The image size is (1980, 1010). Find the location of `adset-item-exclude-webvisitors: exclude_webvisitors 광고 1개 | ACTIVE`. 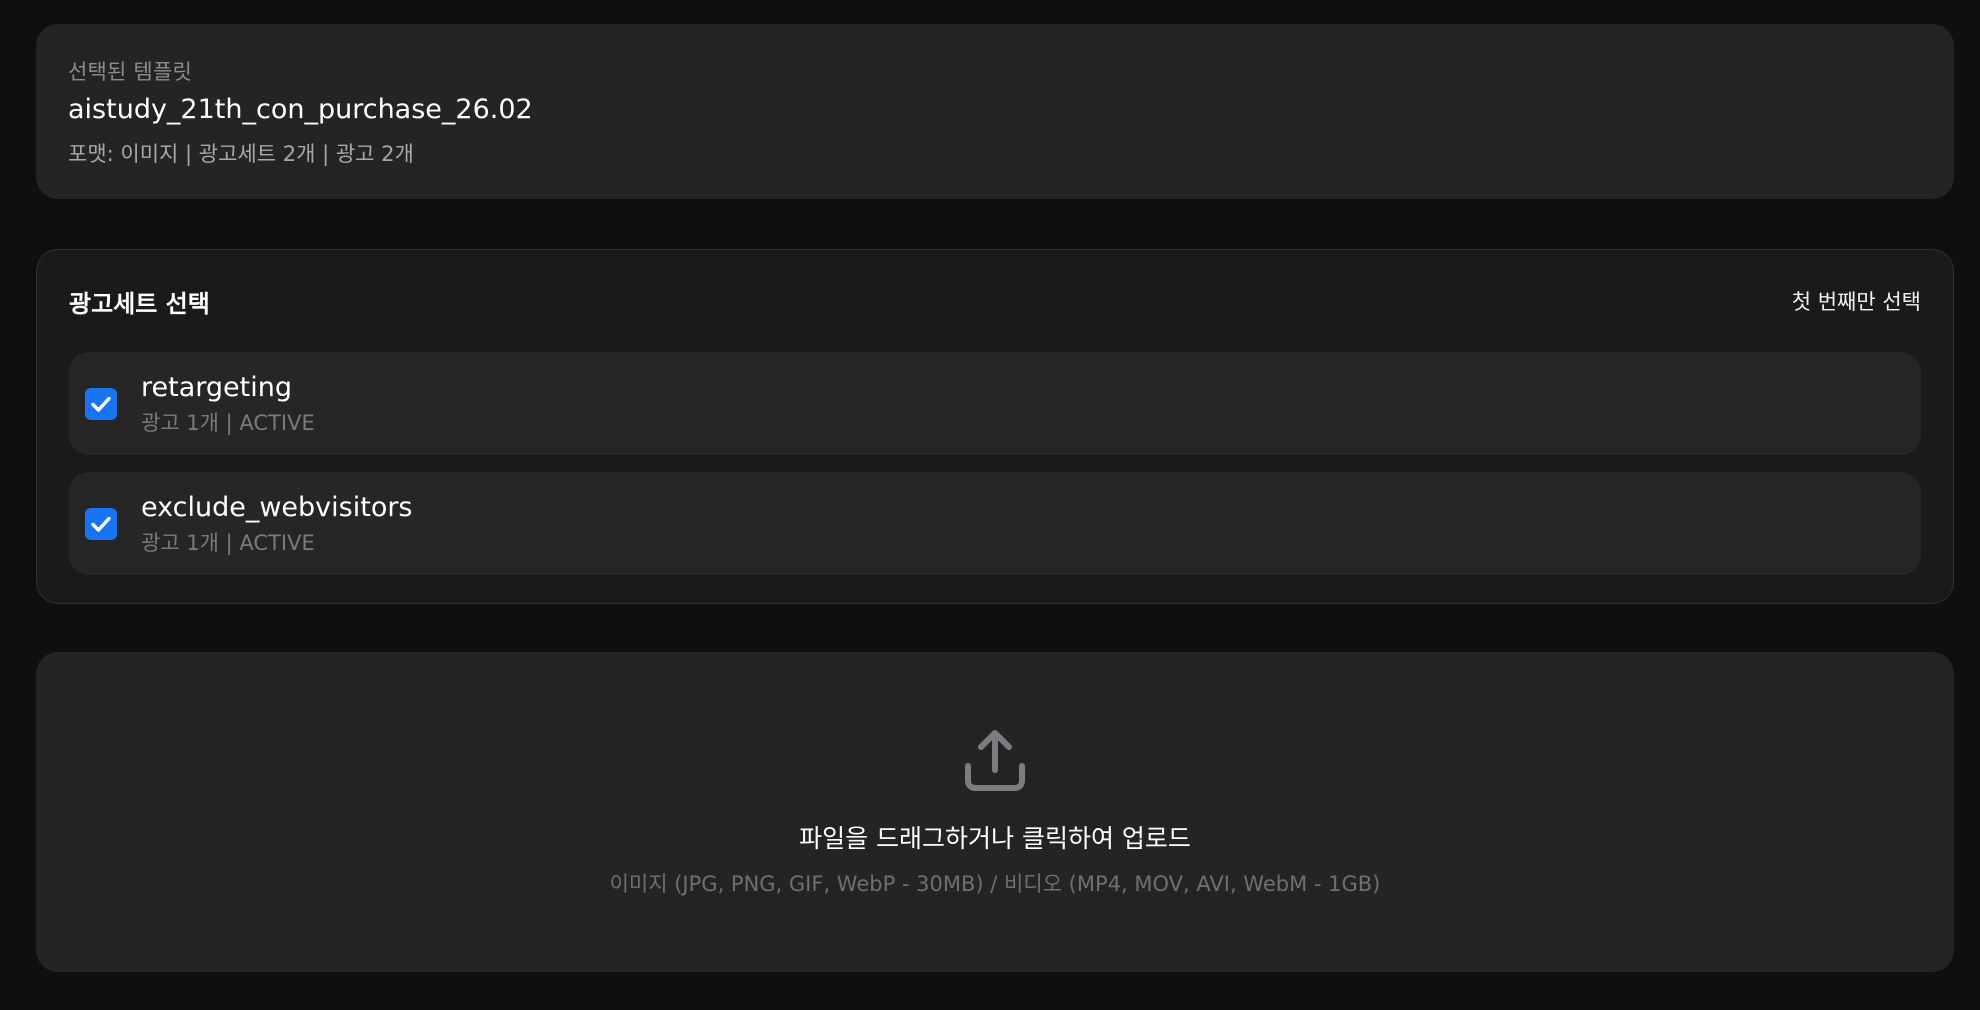

adset-item-exclude-webvisitors: exclude_webvisitors 광고 1개 | ACTIVE is located at coordinates (995, 523).